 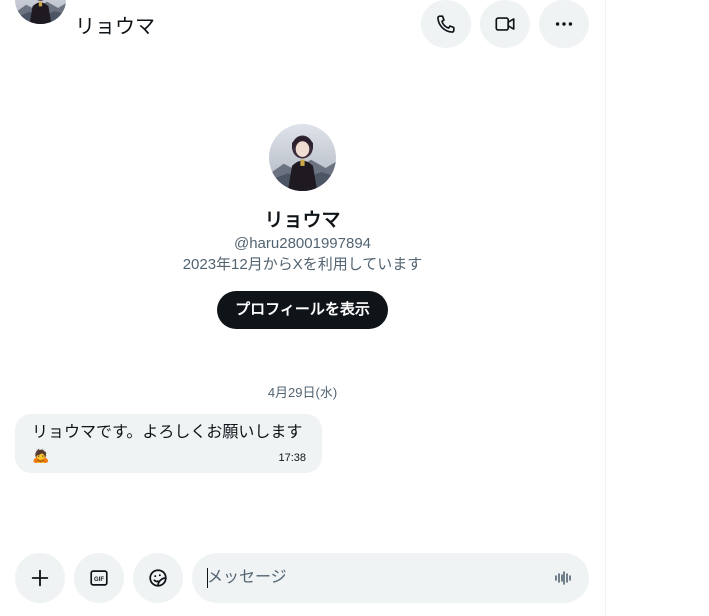 I want to click on message-text: リョウマです。よろしくお願いします, so click(x=167, y=432).